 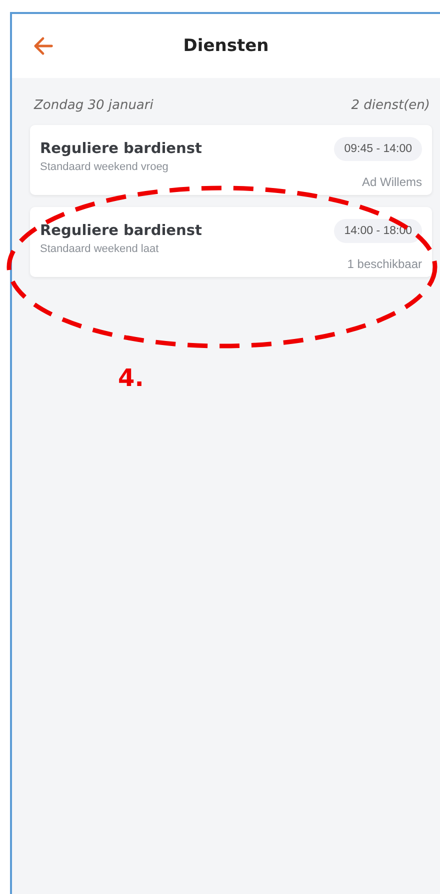 I want to click on shift-assignee: 1 beschikbaar, so click(x=384, y=264).